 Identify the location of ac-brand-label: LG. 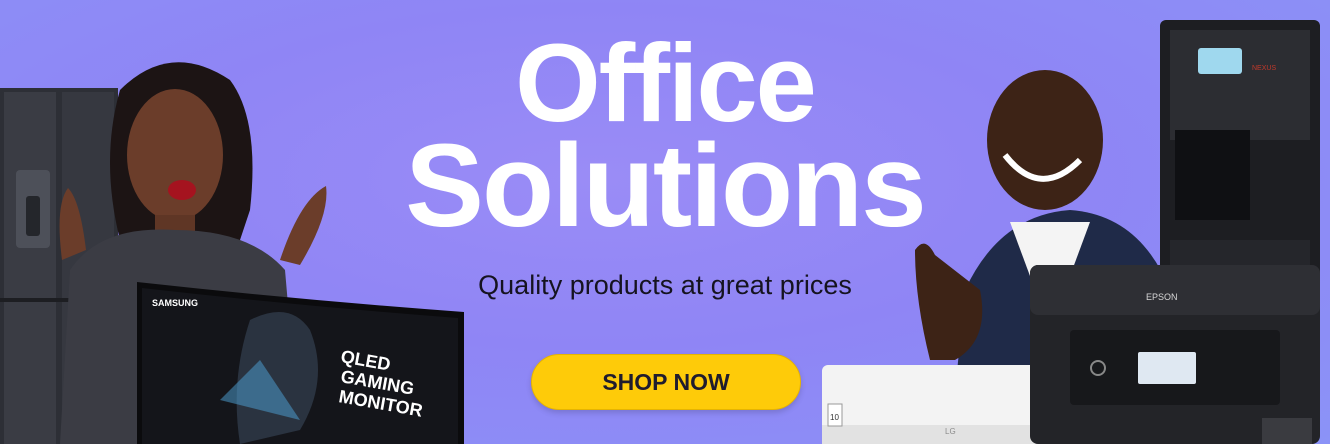
(950, 431).